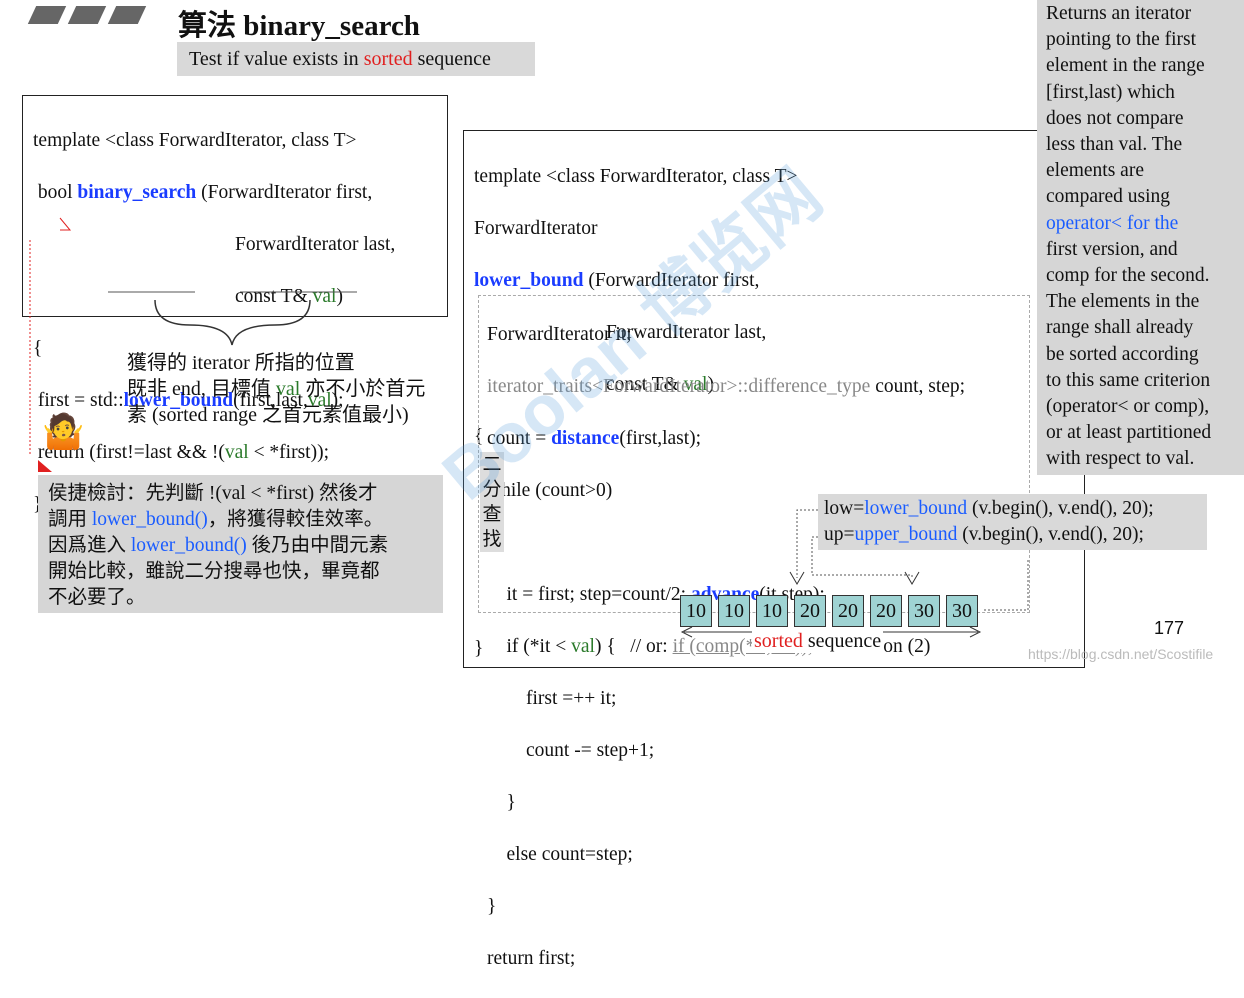 This screenshot has height=998, width=1244. What do you see at coordinates (1169, 628) in the screenshot?
I see `page-number: 177` at bounding box center [1169, 628].